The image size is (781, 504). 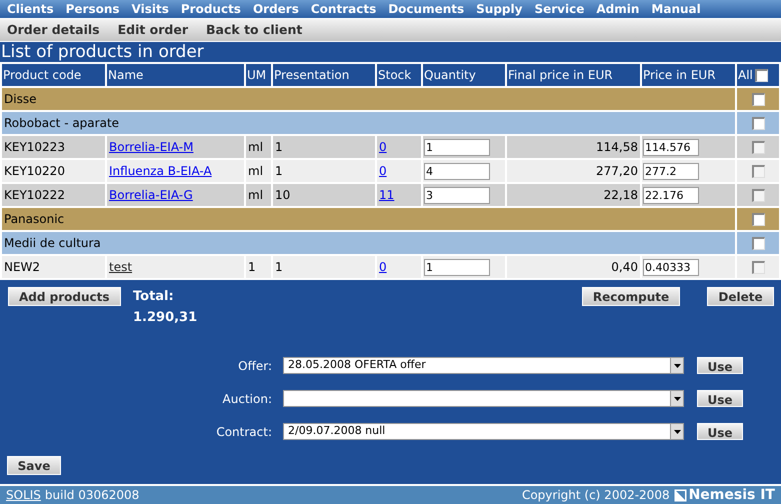 I want to click on menu-item: Visits, so click(x=150, y=9).